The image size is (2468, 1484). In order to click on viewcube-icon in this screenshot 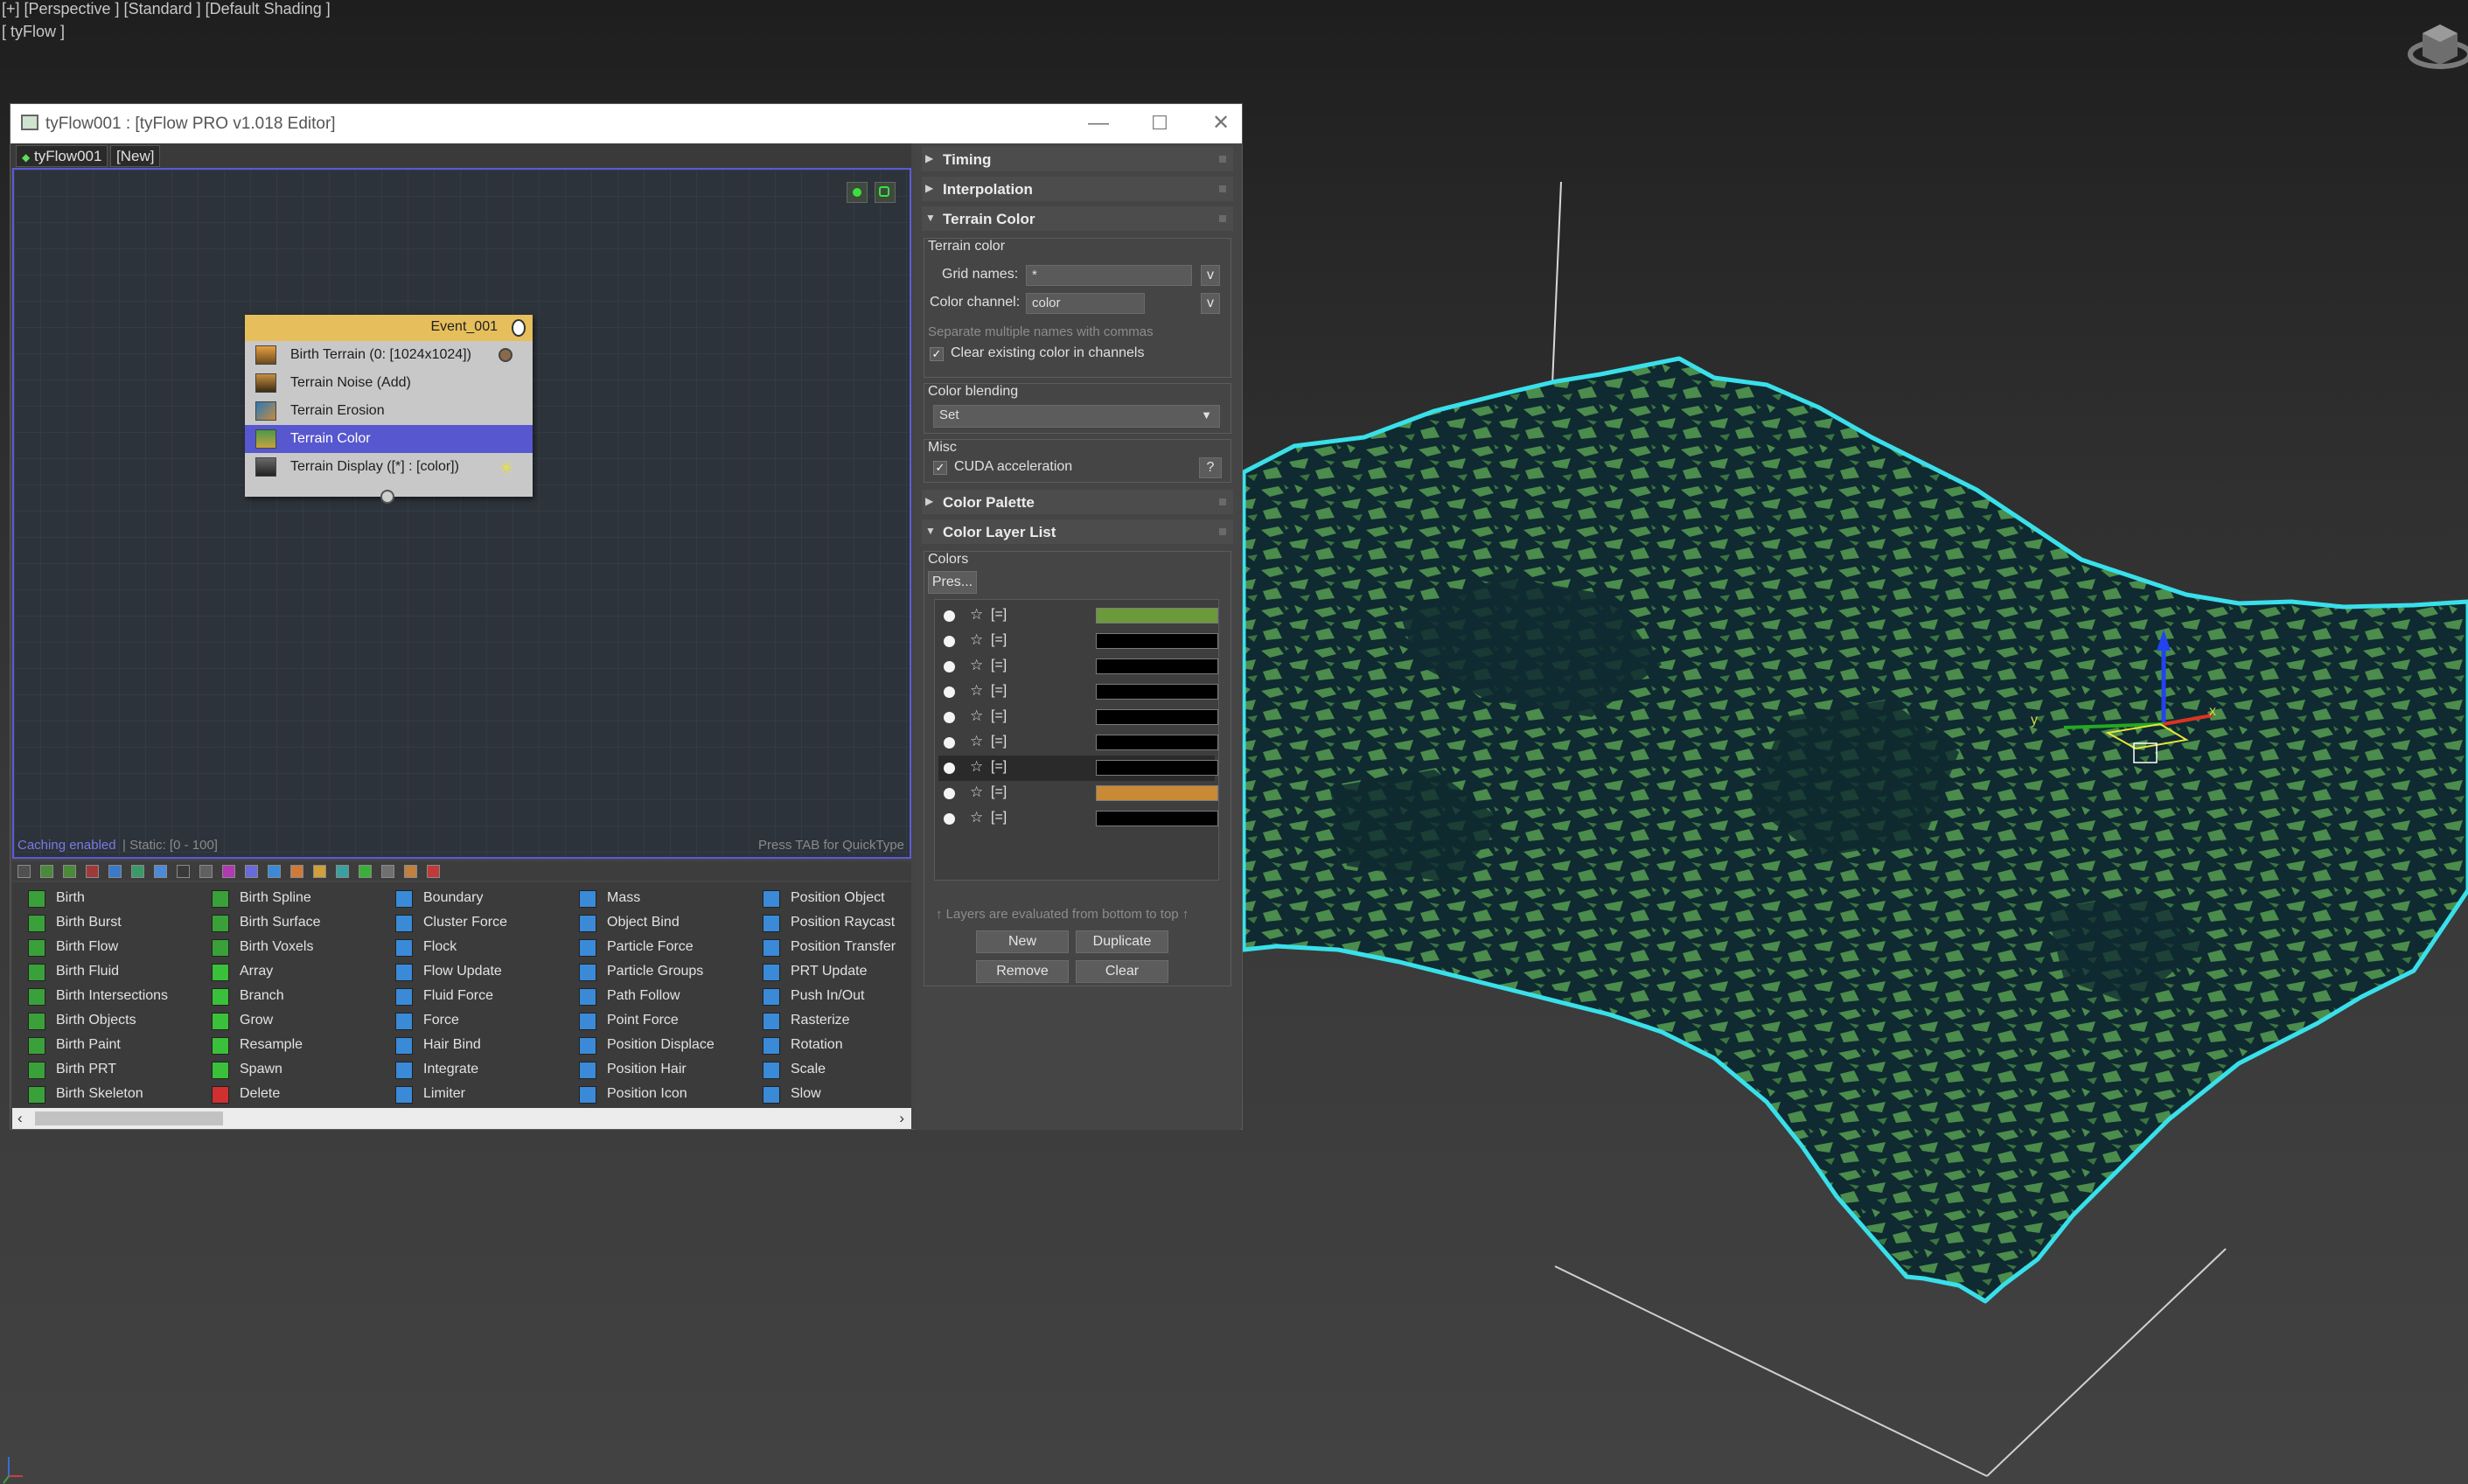, I will do `click(2438, 47)`.